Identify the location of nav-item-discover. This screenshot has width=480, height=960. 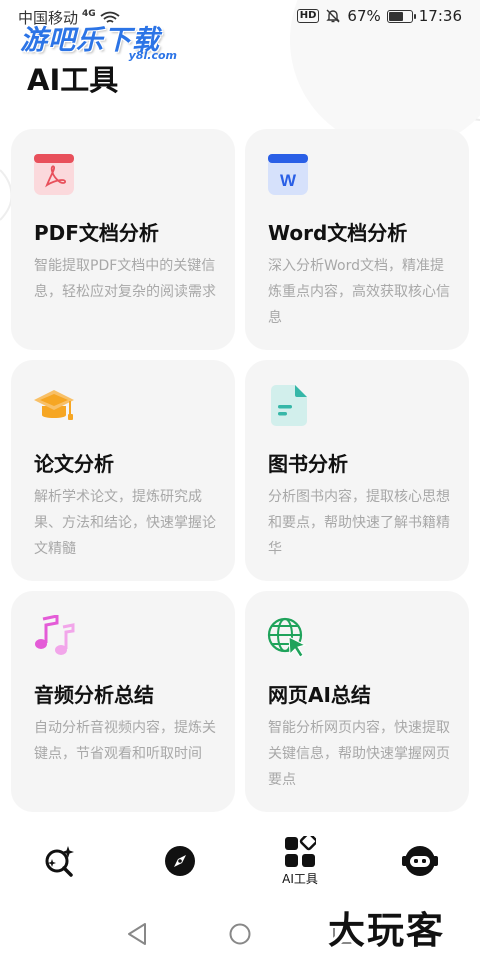
(180, 861).